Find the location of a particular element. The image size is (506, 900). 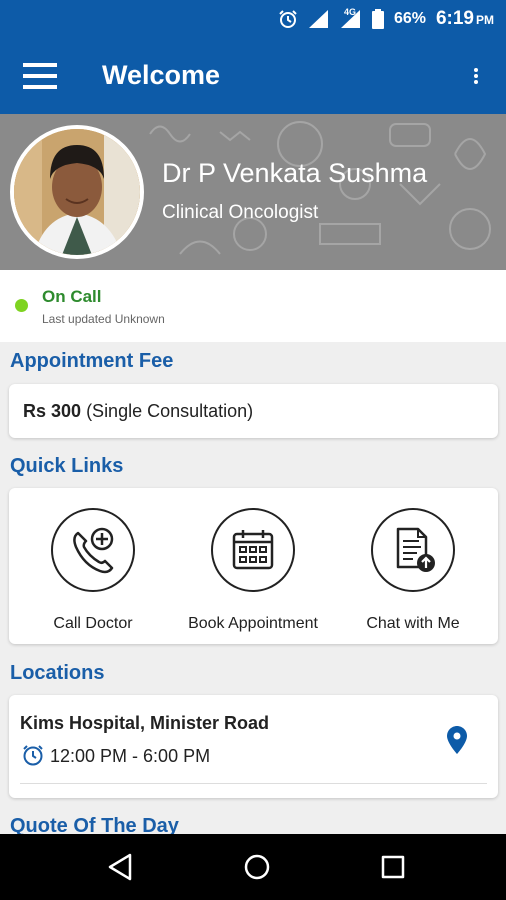

status-bar: 4G 66% 6:19 PM is located at coordinates (253, 18).